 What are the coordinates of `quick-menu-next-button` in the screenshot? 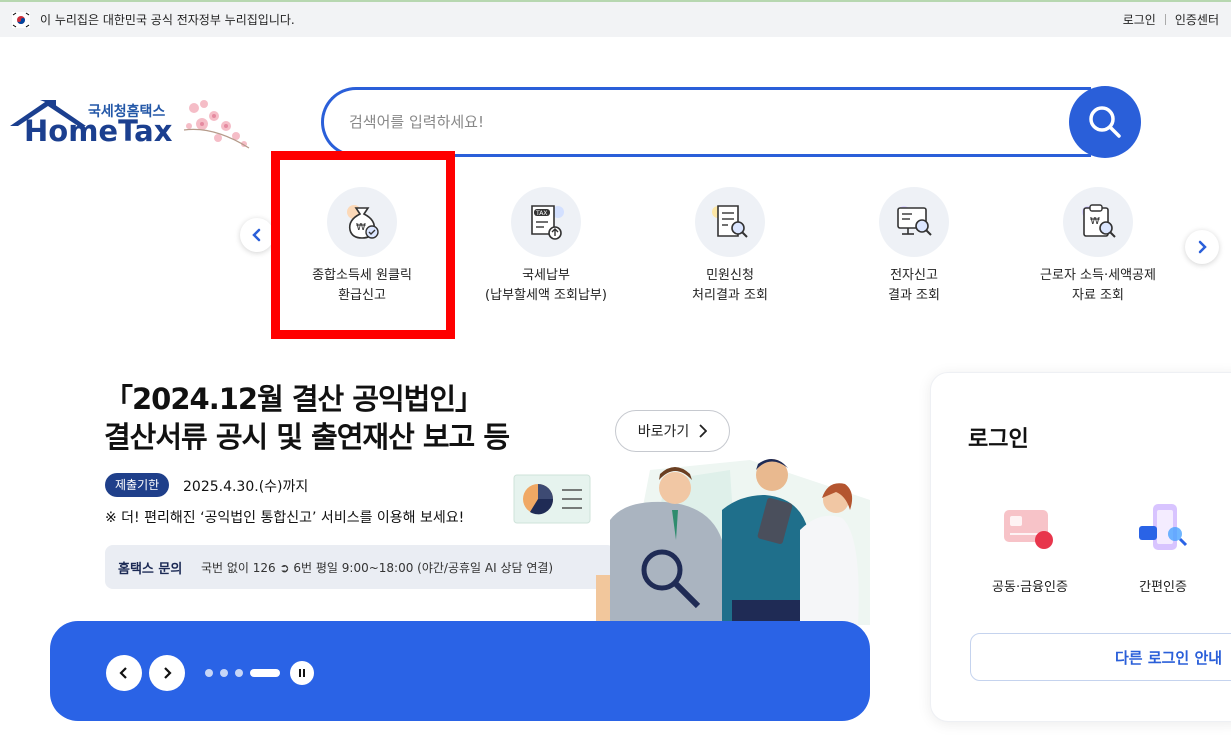 It's located at (1202, 247).